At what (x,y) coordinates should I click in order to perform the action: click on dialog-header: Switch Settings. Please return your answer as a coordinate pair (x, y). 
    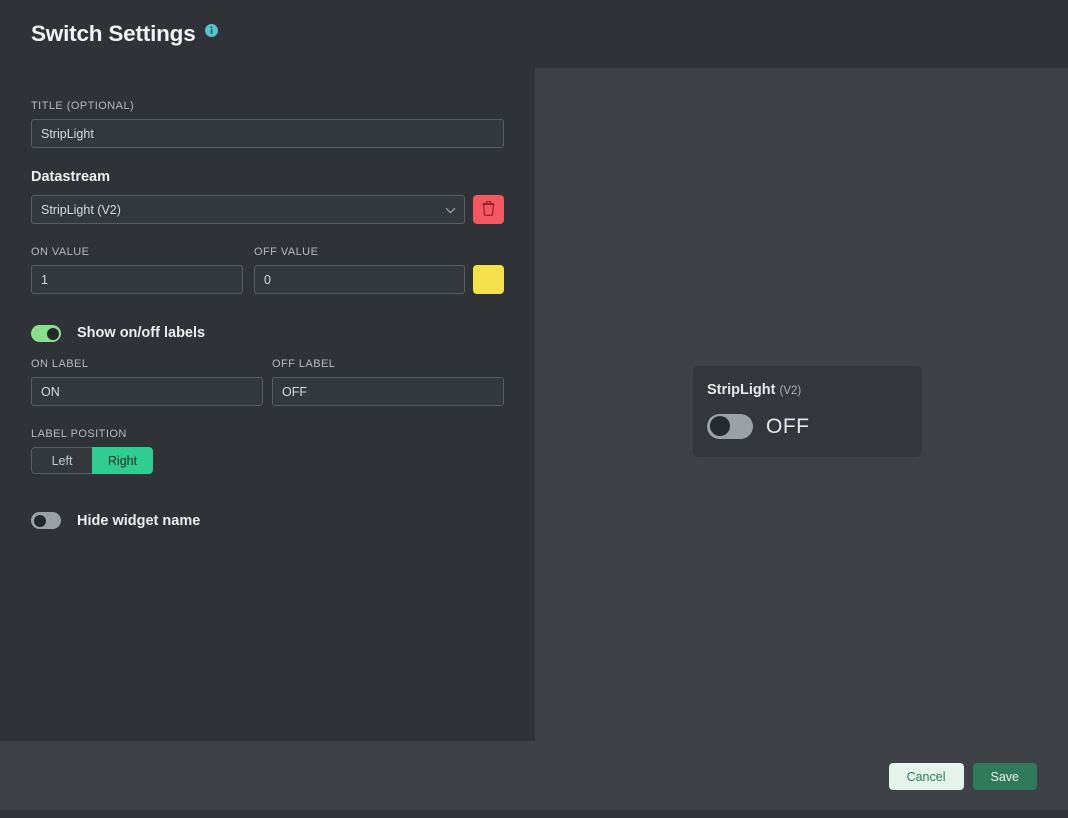
    Looking at the image, I should click on (534, 34).